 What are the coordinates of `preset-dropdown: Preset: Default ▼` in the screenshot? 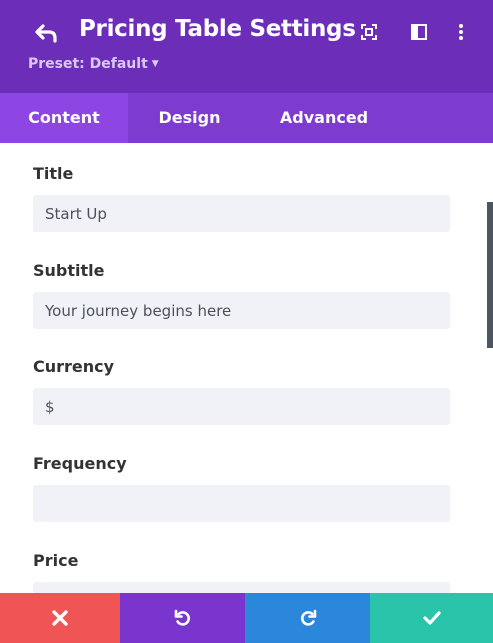 It's located at (93, 64).